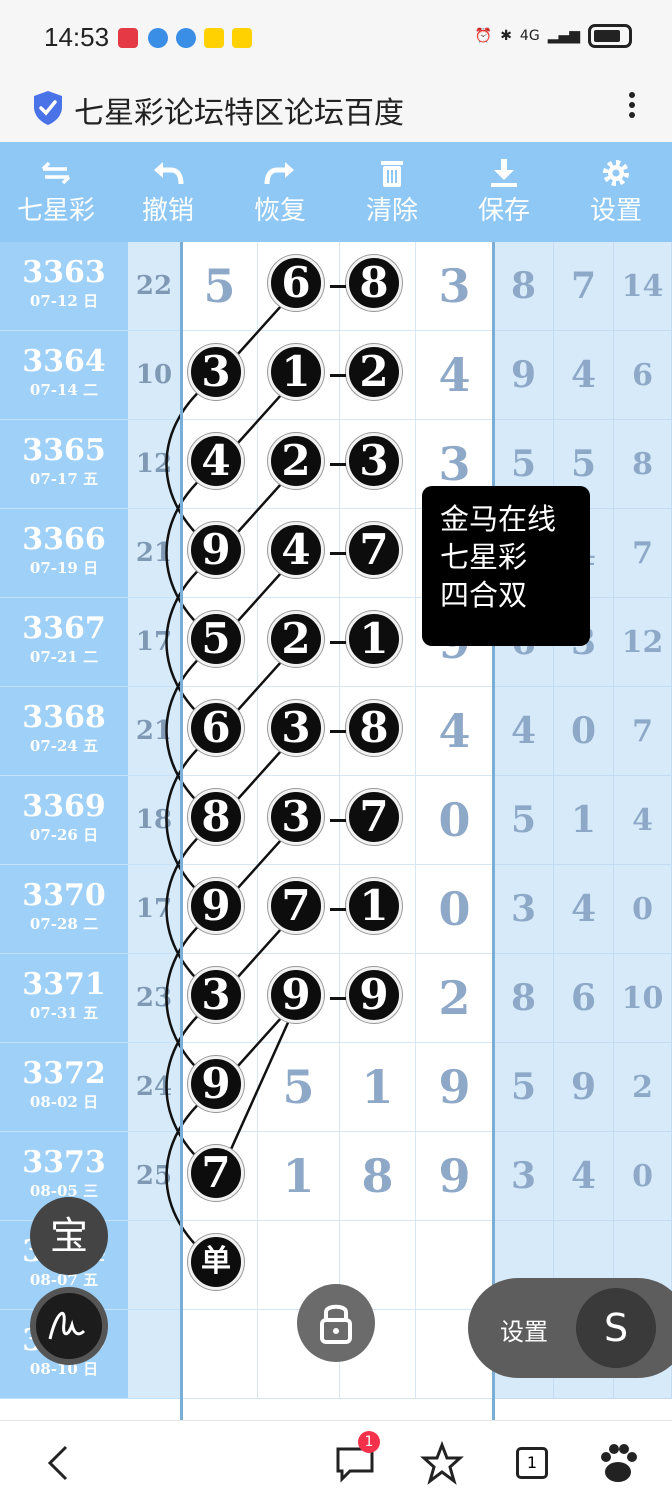 This screenshot has width=672, height=1500. Describe the element at coordinates (280, 192) in the screenshot. I see `tool-redo: 恢复` at that location.